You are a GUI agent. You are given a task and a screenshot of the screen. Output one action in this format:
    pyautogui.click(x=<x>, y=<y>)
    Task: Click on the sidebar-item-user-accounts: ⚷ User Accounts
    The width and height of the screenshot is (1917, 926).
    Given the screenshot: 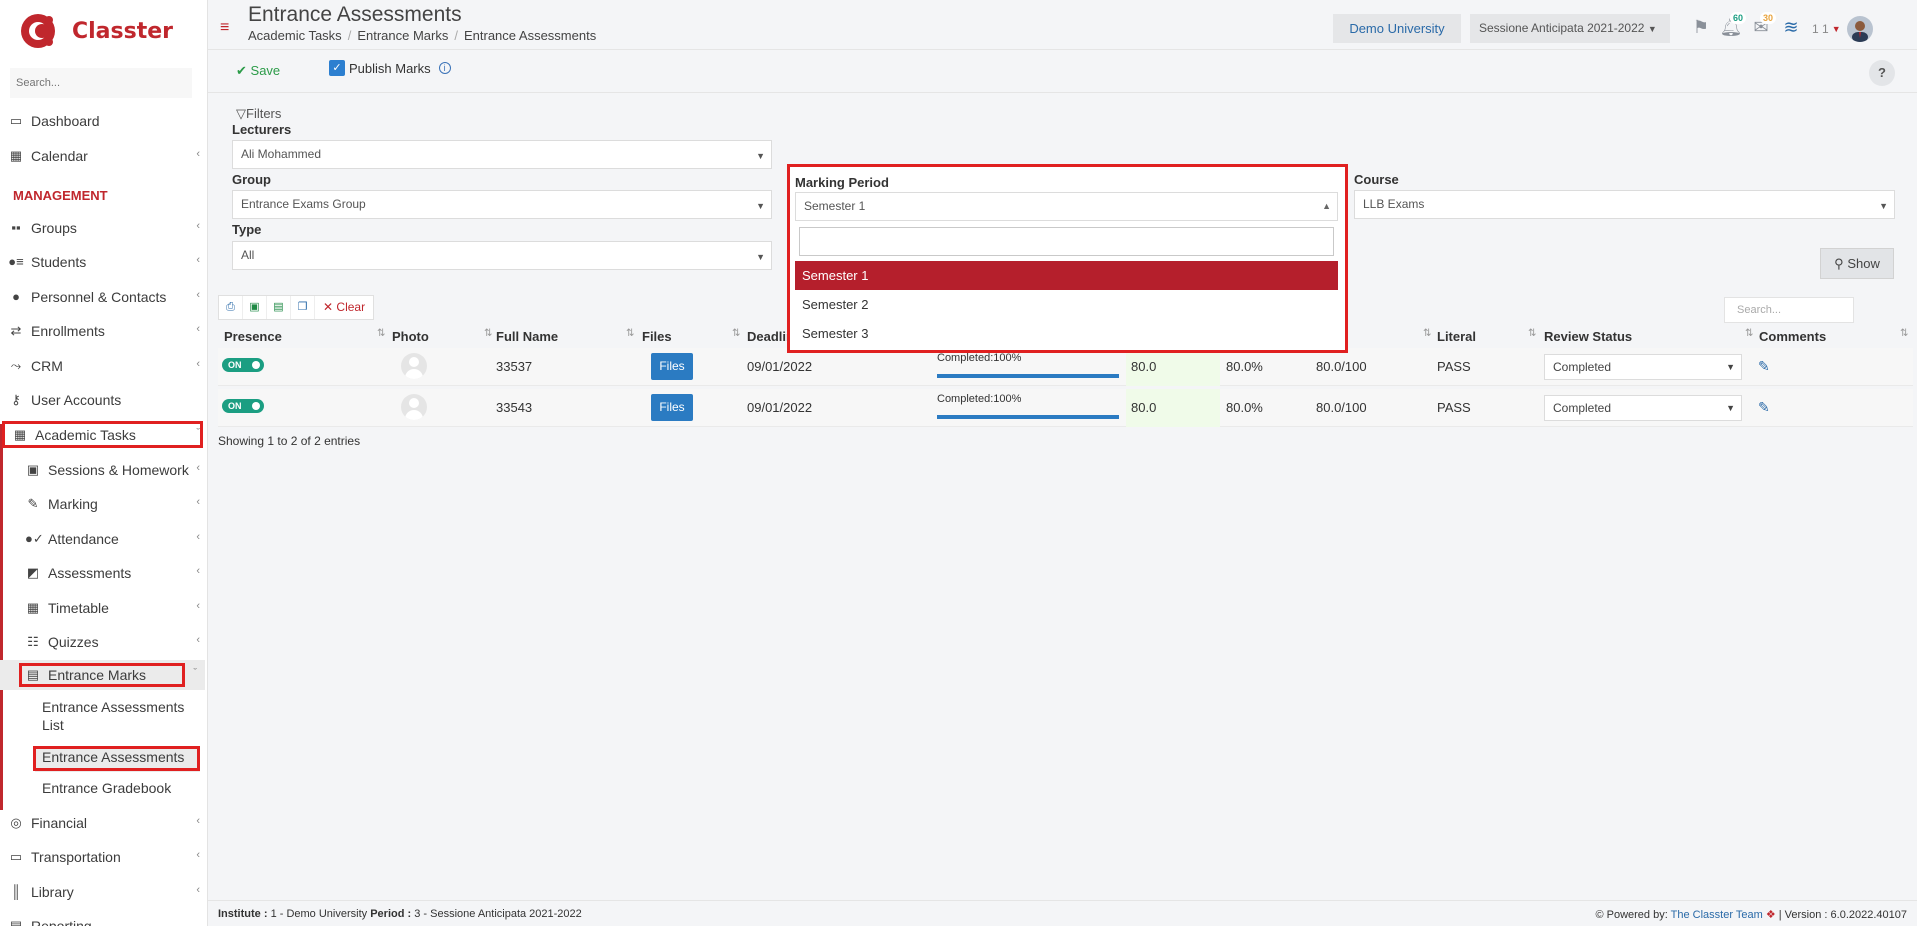 What is the action you would take?
    pyautogui.click(x=104, y=400)
    